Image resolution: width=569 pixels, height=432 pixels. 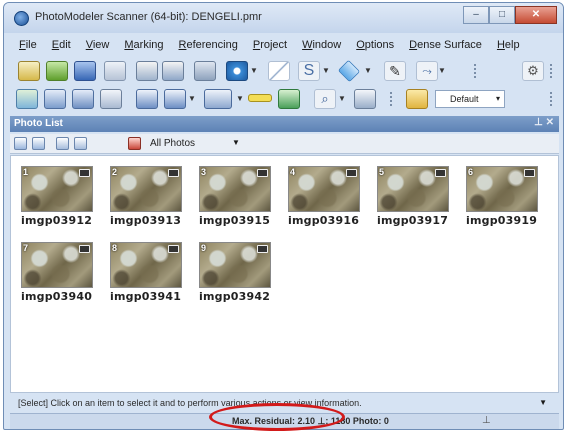 I want to click on status-pin-icon: ⊥, so click(x=486, y=420).